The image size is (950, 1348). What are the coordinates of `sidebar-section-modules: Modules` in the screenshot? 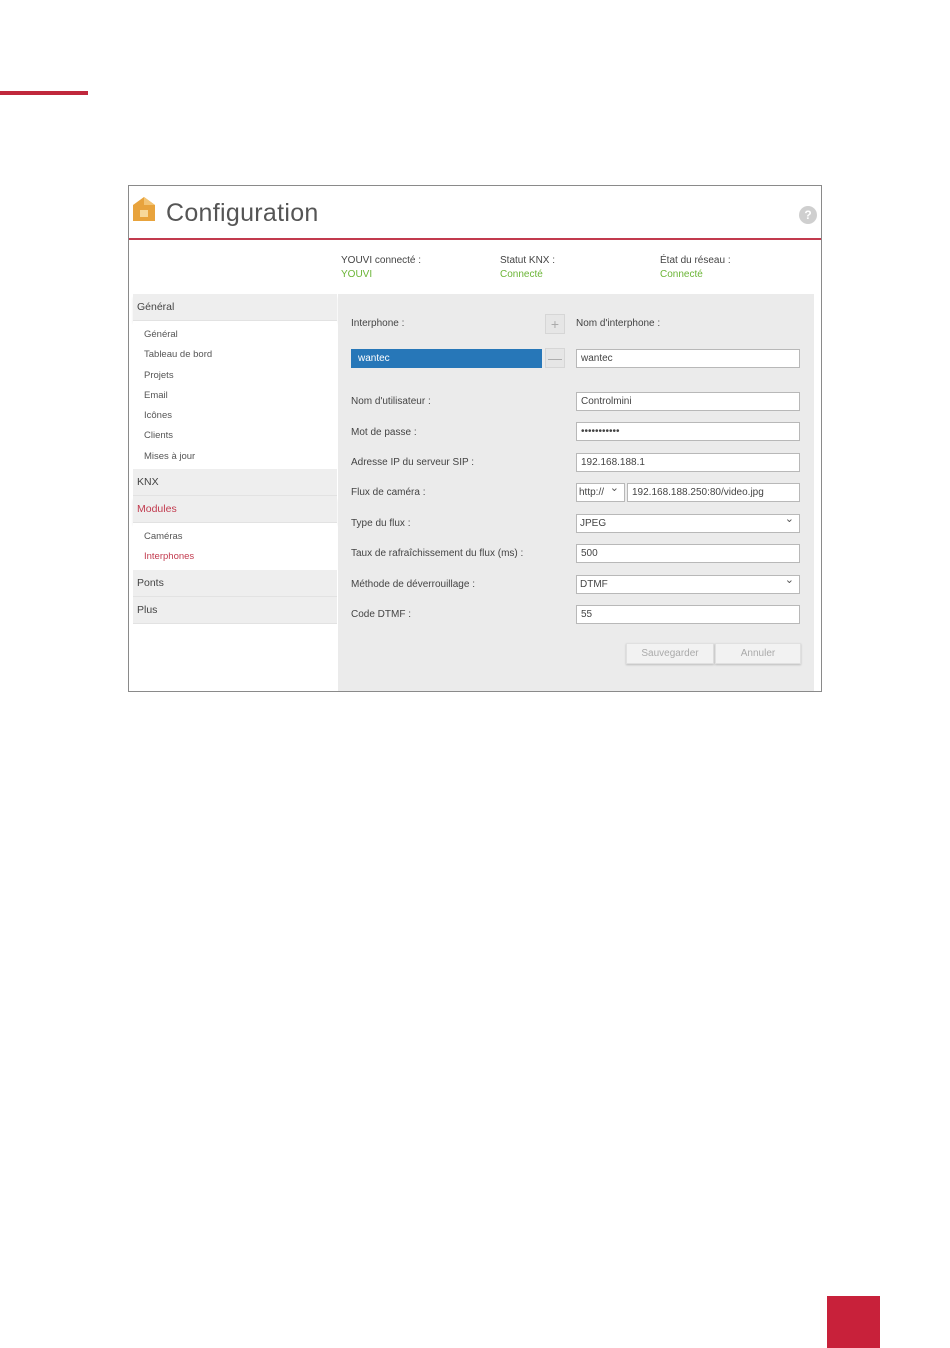 It's located at (235, 510).